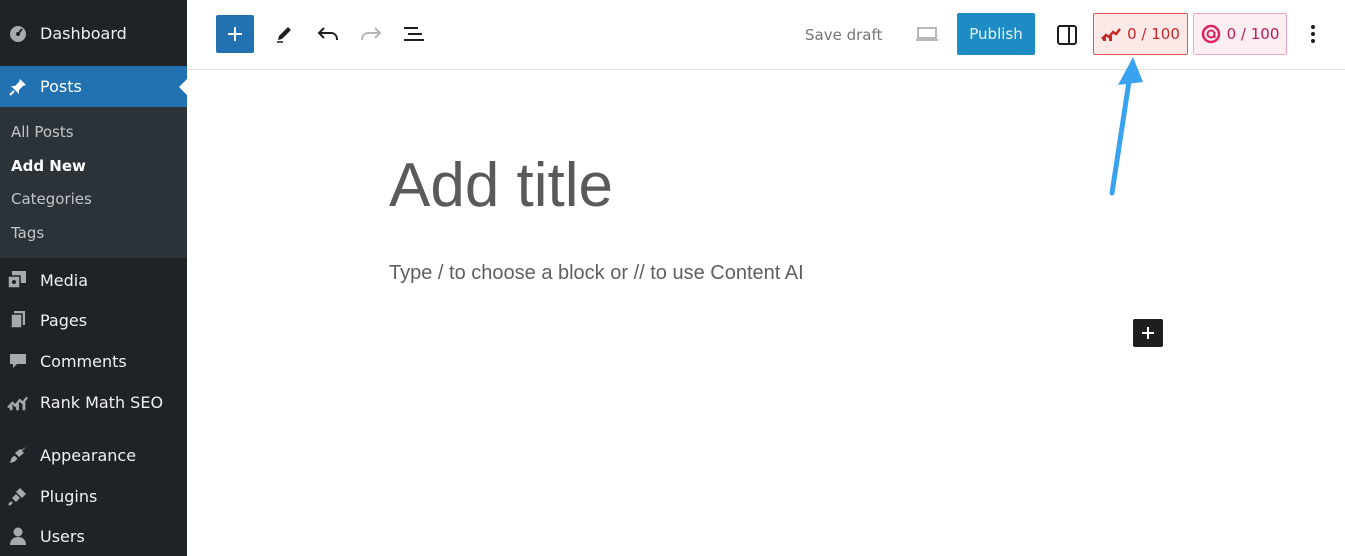  What do you see at coordinates (18, 361) in the screenshot?
I see `comment-icon` at bounding box center [18, 361].